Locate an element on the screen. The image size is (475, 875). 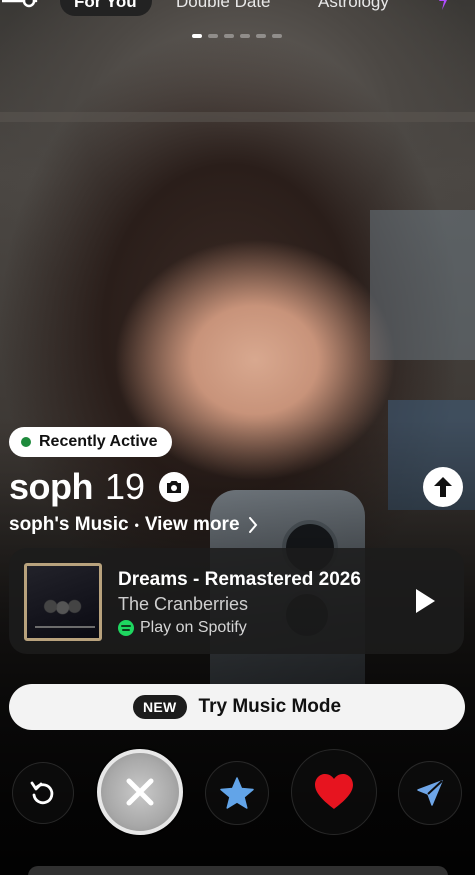
tab-for-you: For You is located at coordinates (105, 6).